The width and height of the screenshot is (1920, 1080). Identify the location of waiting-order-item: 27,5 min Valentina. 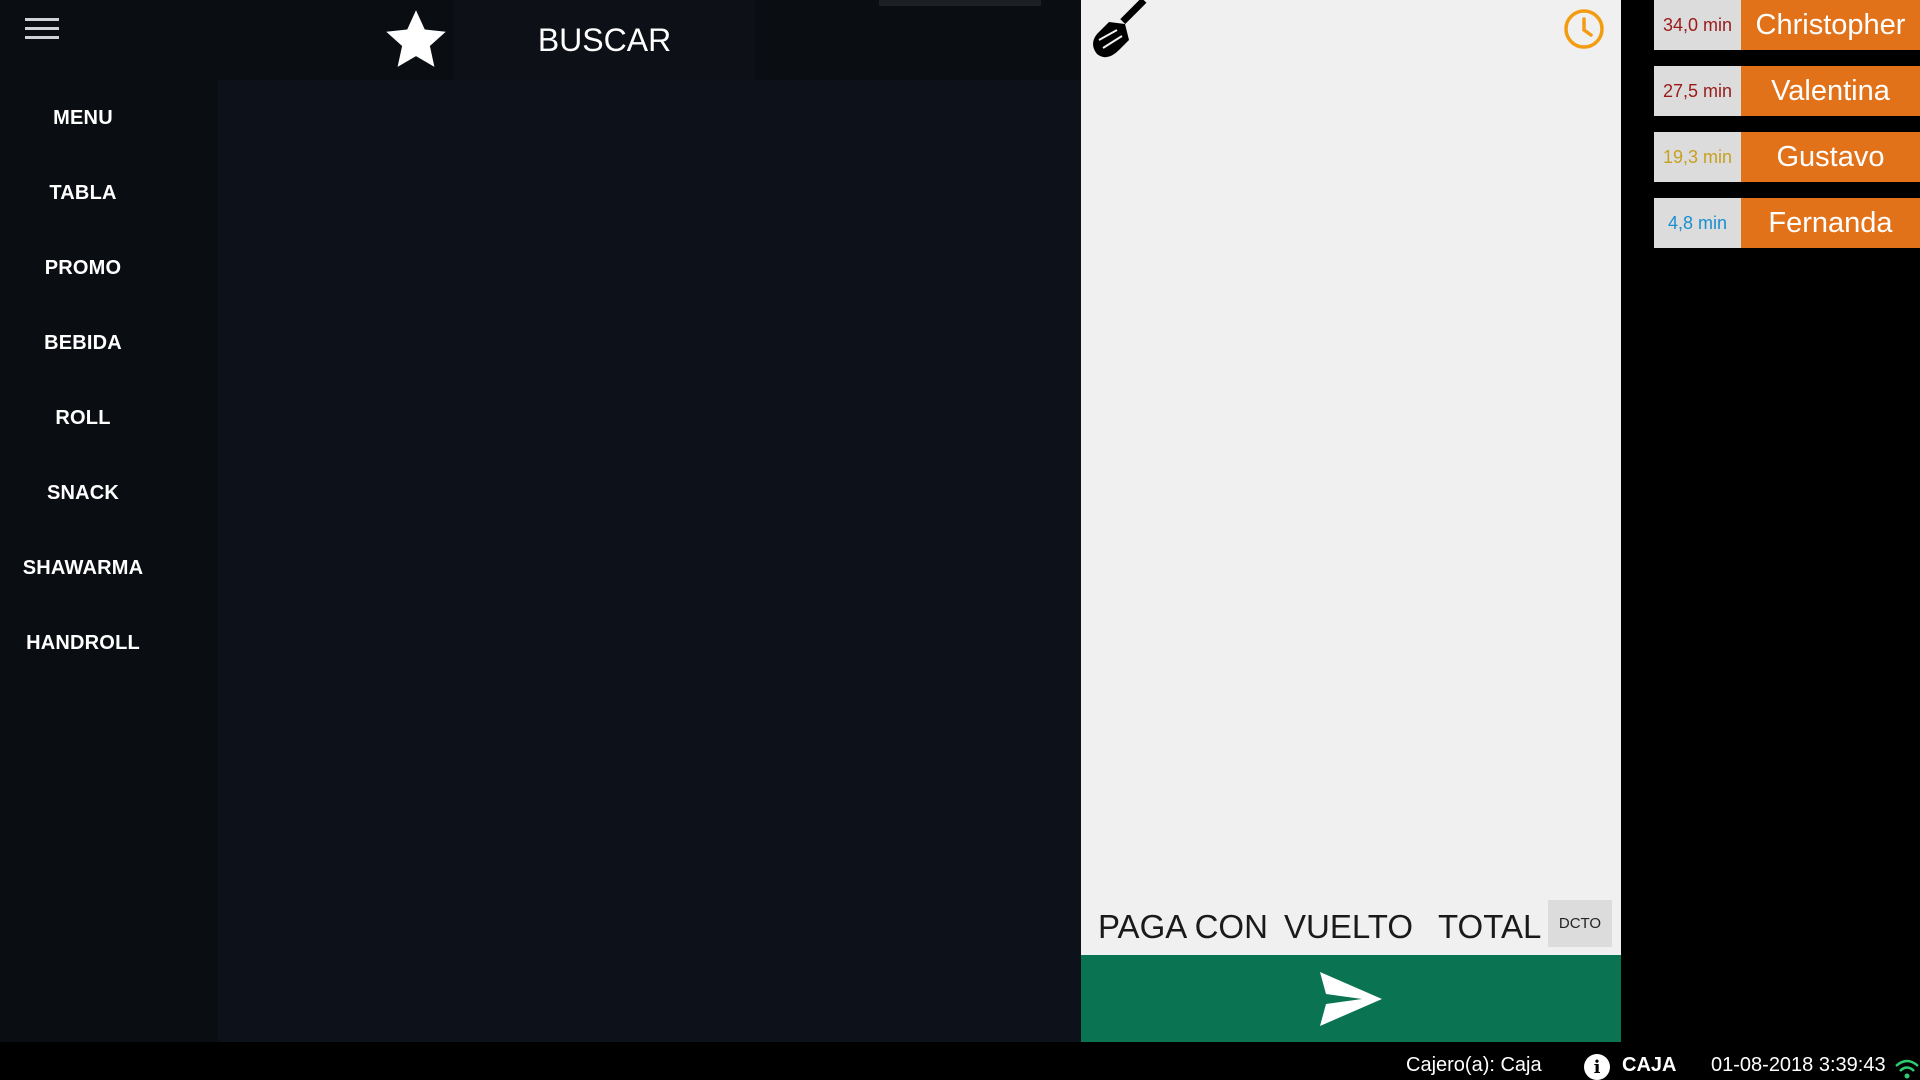
(1787, 99).